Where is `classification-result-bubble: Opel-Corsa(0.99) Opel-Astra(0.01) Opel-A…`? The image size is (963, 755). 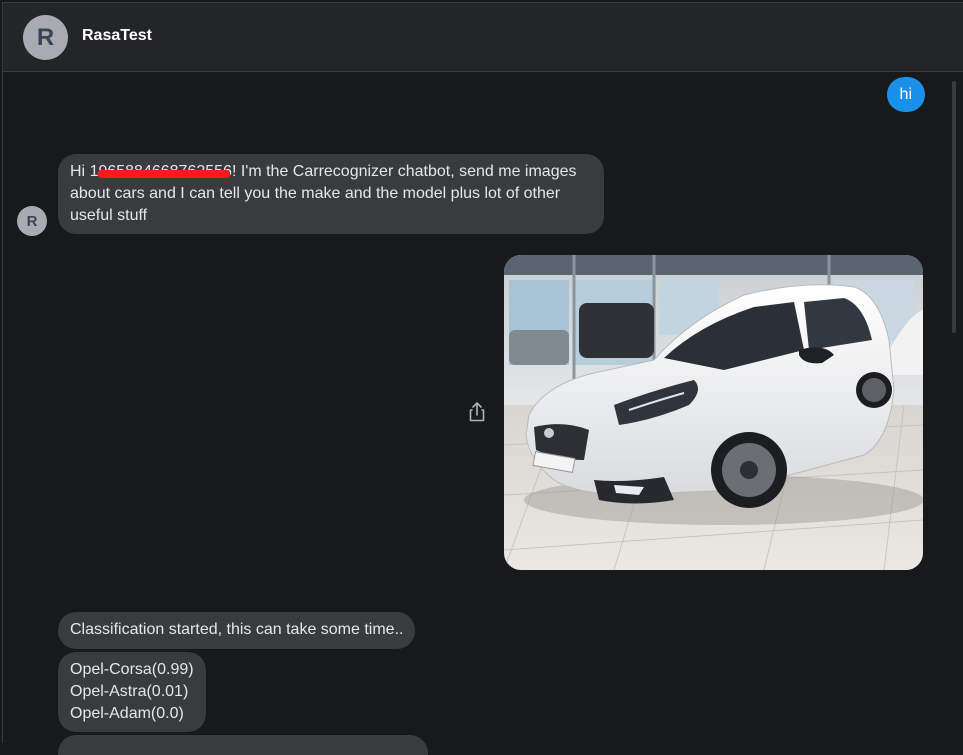
classification-result-bubble: Opel-Corsa(0.99) Opel-Astra(0.01) Opel-A… is located at coordinates (132, 692).